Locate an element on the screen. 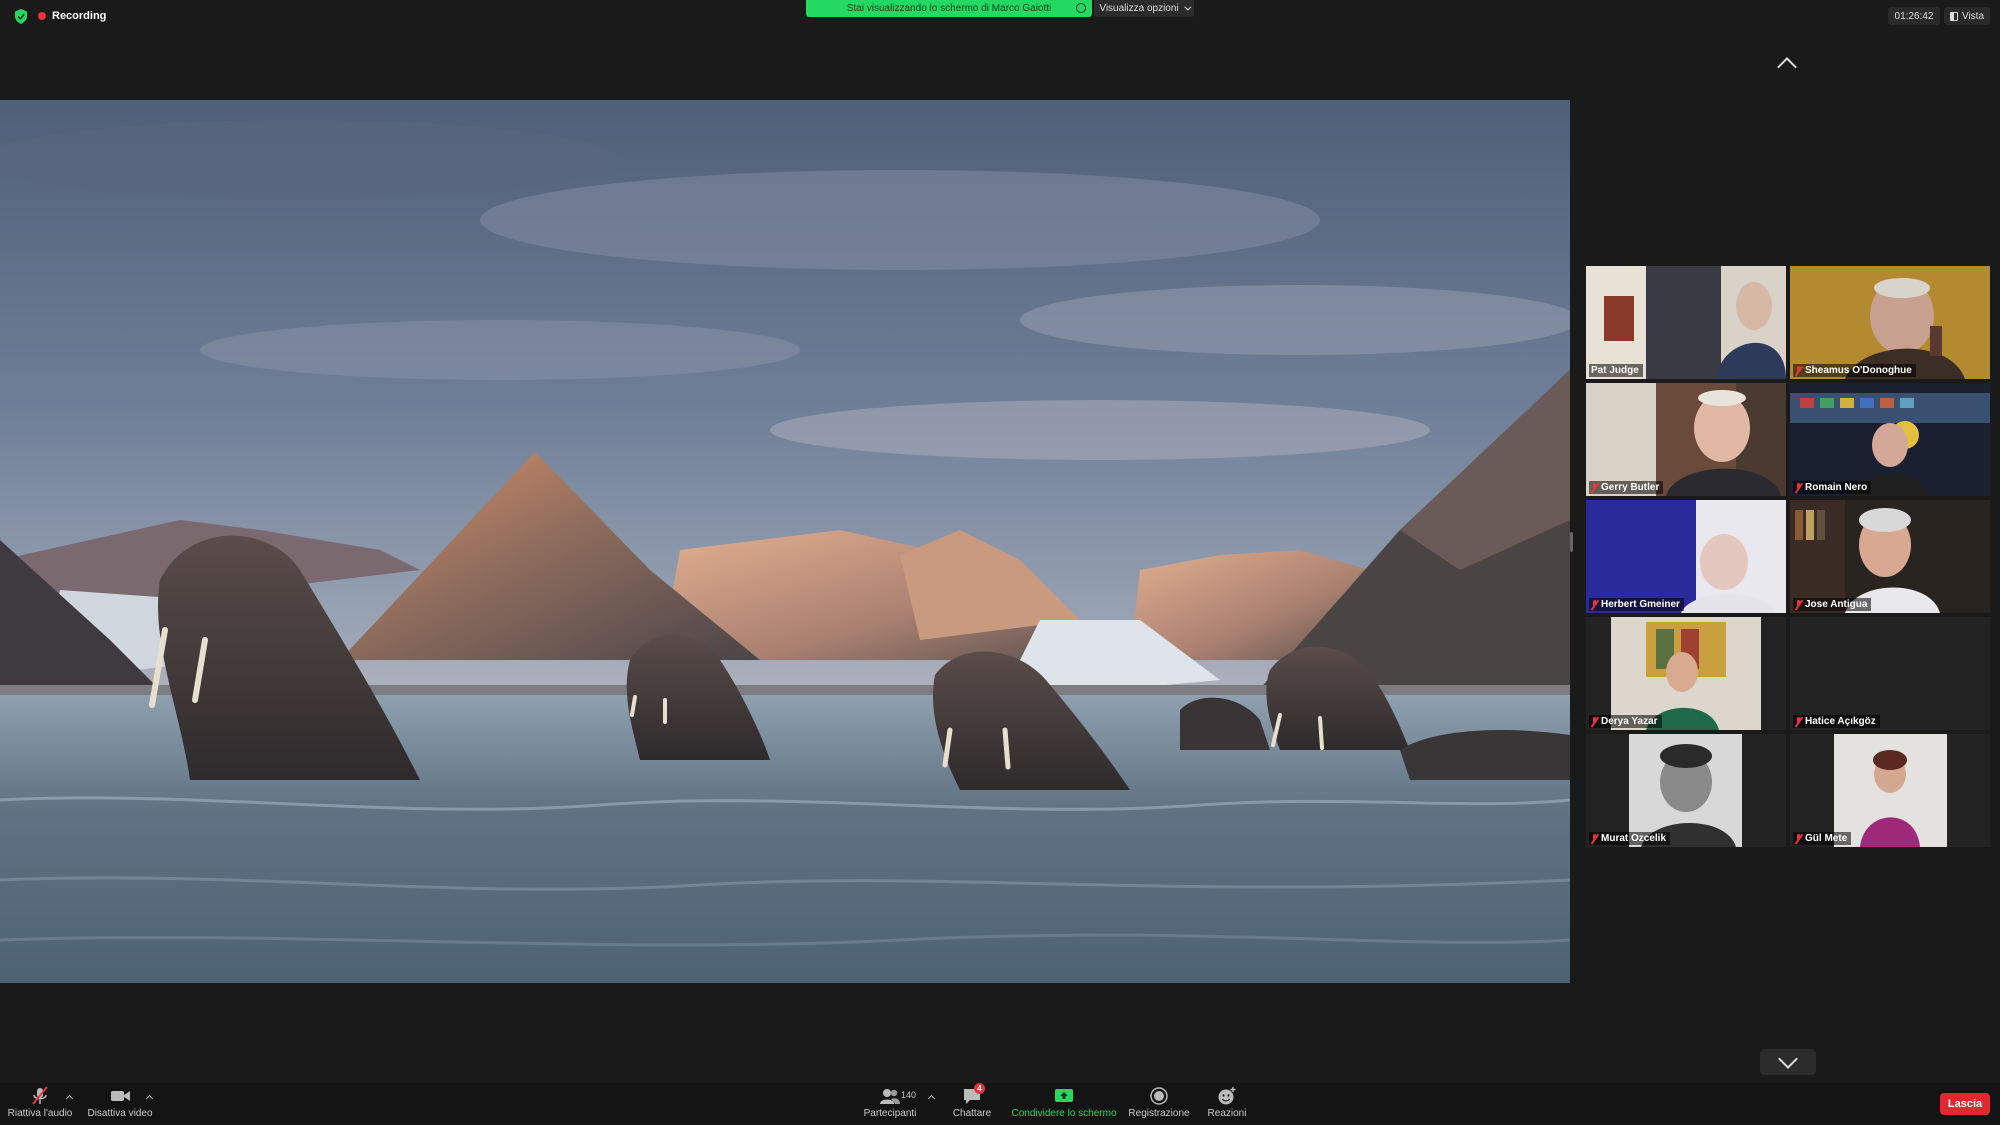  view-button: Vista is located at coordinates (1967, 16).